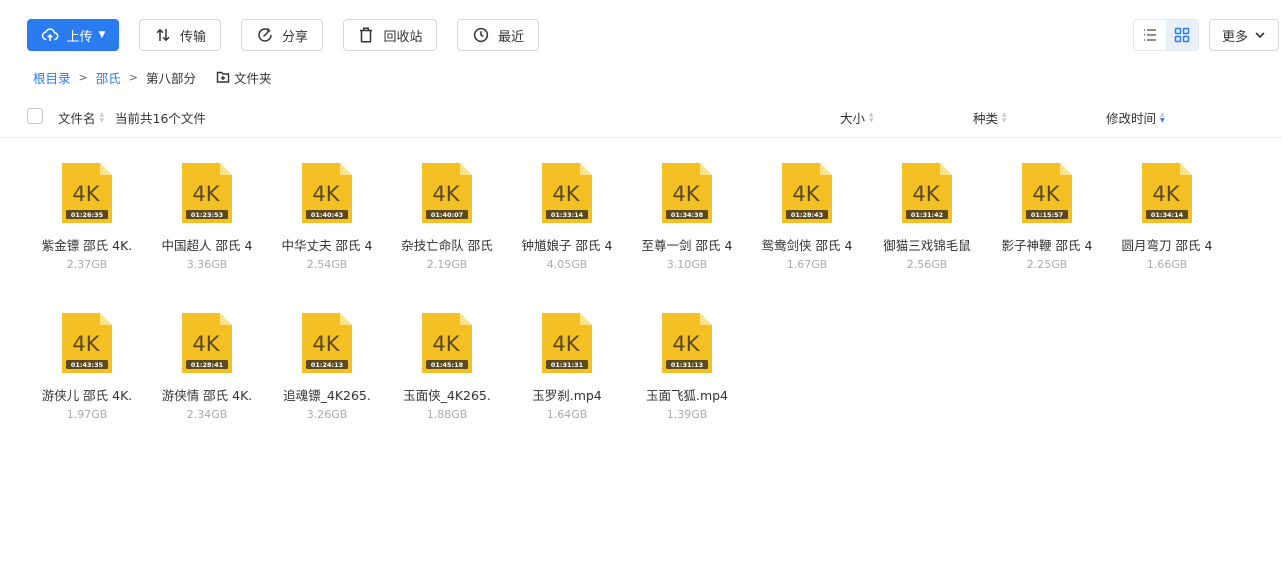 This screenshot has width=1282, height=572. What do you see at coordinates (87, 343) in the screenshot?
I see `video-file-icon: 4K 01:43:35` at bounding box center [87, 343].